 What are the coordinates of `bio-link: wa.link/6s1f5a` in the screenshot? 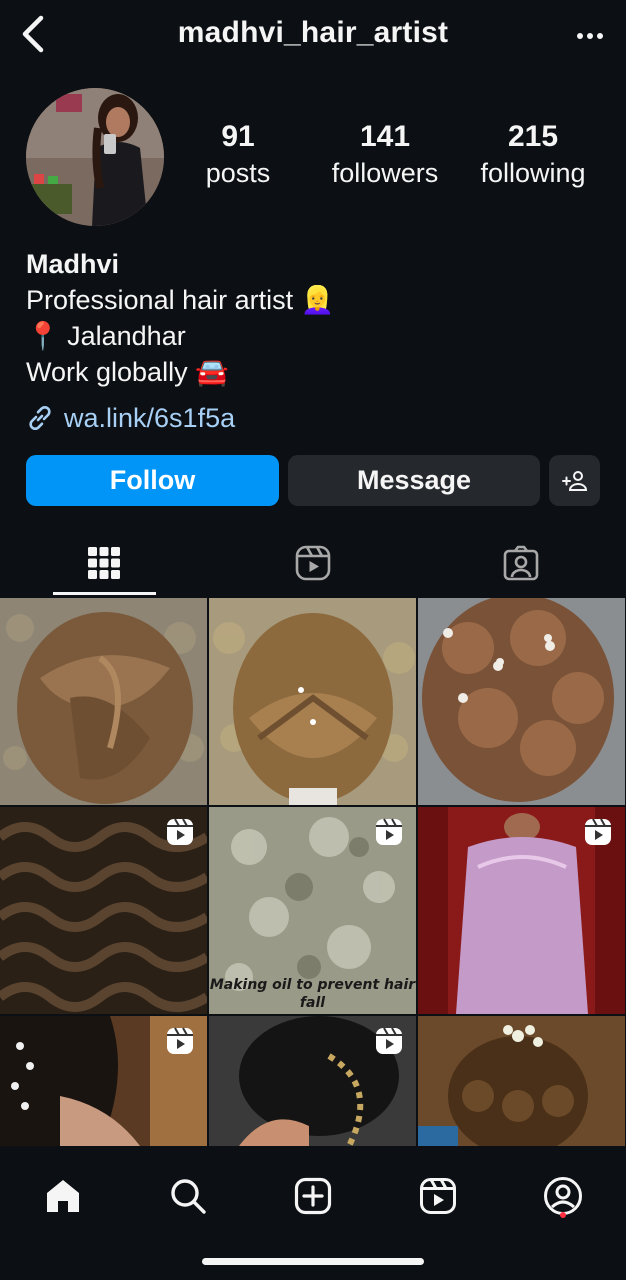 It's located at (130, 418).